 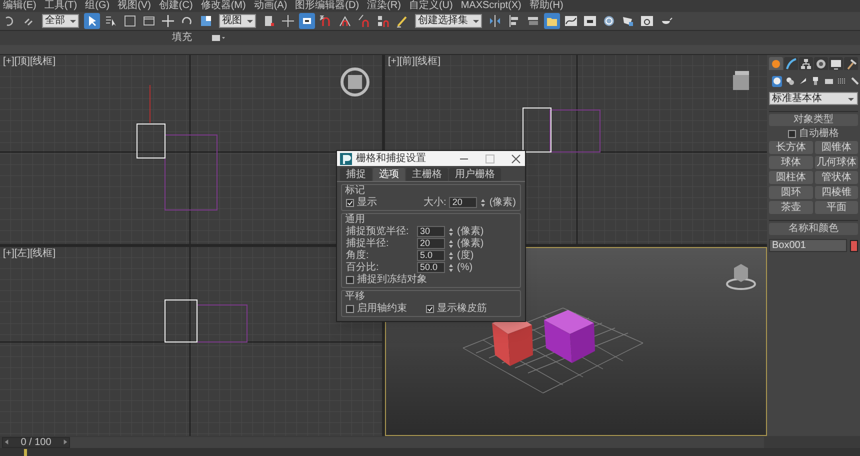 I want to click on rectangle-select-icon, so click(x=130, y=21).